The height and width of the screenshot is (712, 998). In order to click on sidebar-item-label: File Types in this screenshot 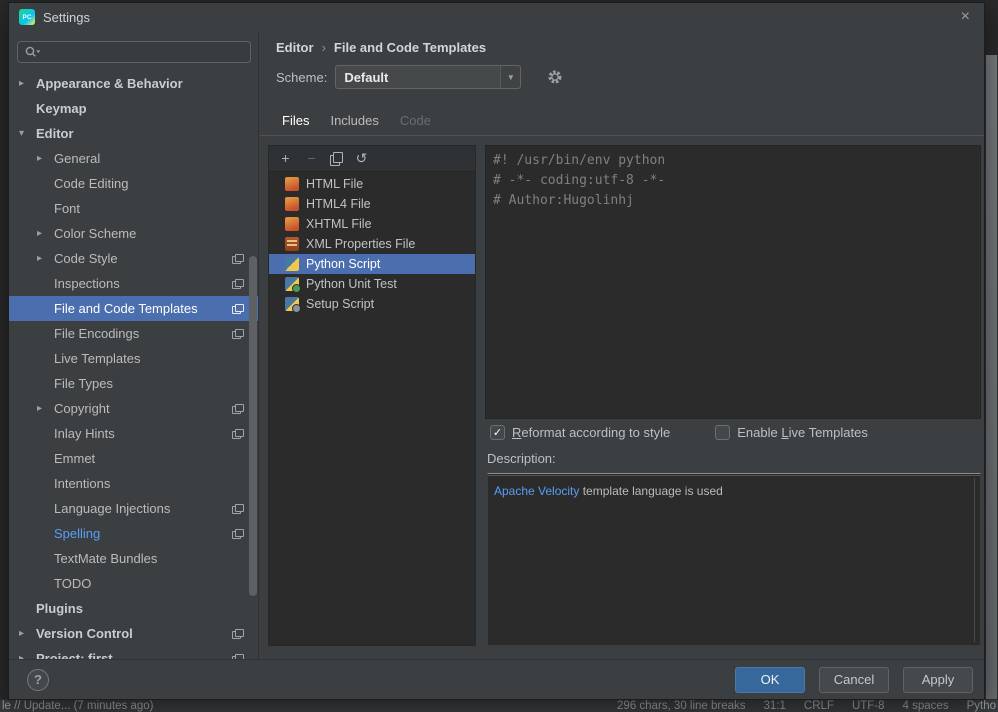, I will do `click(84, 383)`.